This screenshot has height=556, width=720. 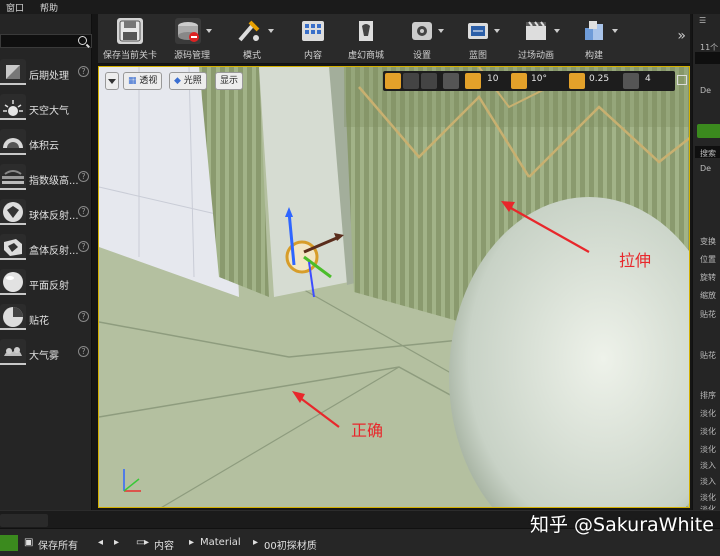 I want to click on list-item-label: 天空大气, so click(x=49, y=111).